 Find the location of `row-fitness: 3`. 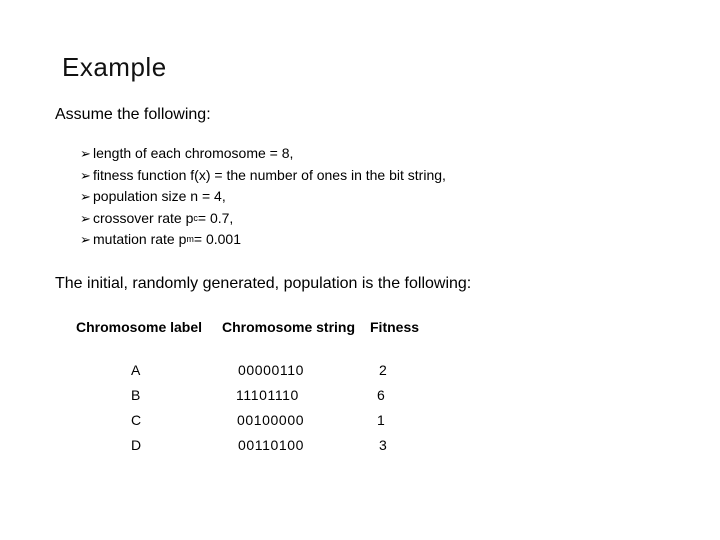

row-fitness: 3 is located at coordinates (383, 445).